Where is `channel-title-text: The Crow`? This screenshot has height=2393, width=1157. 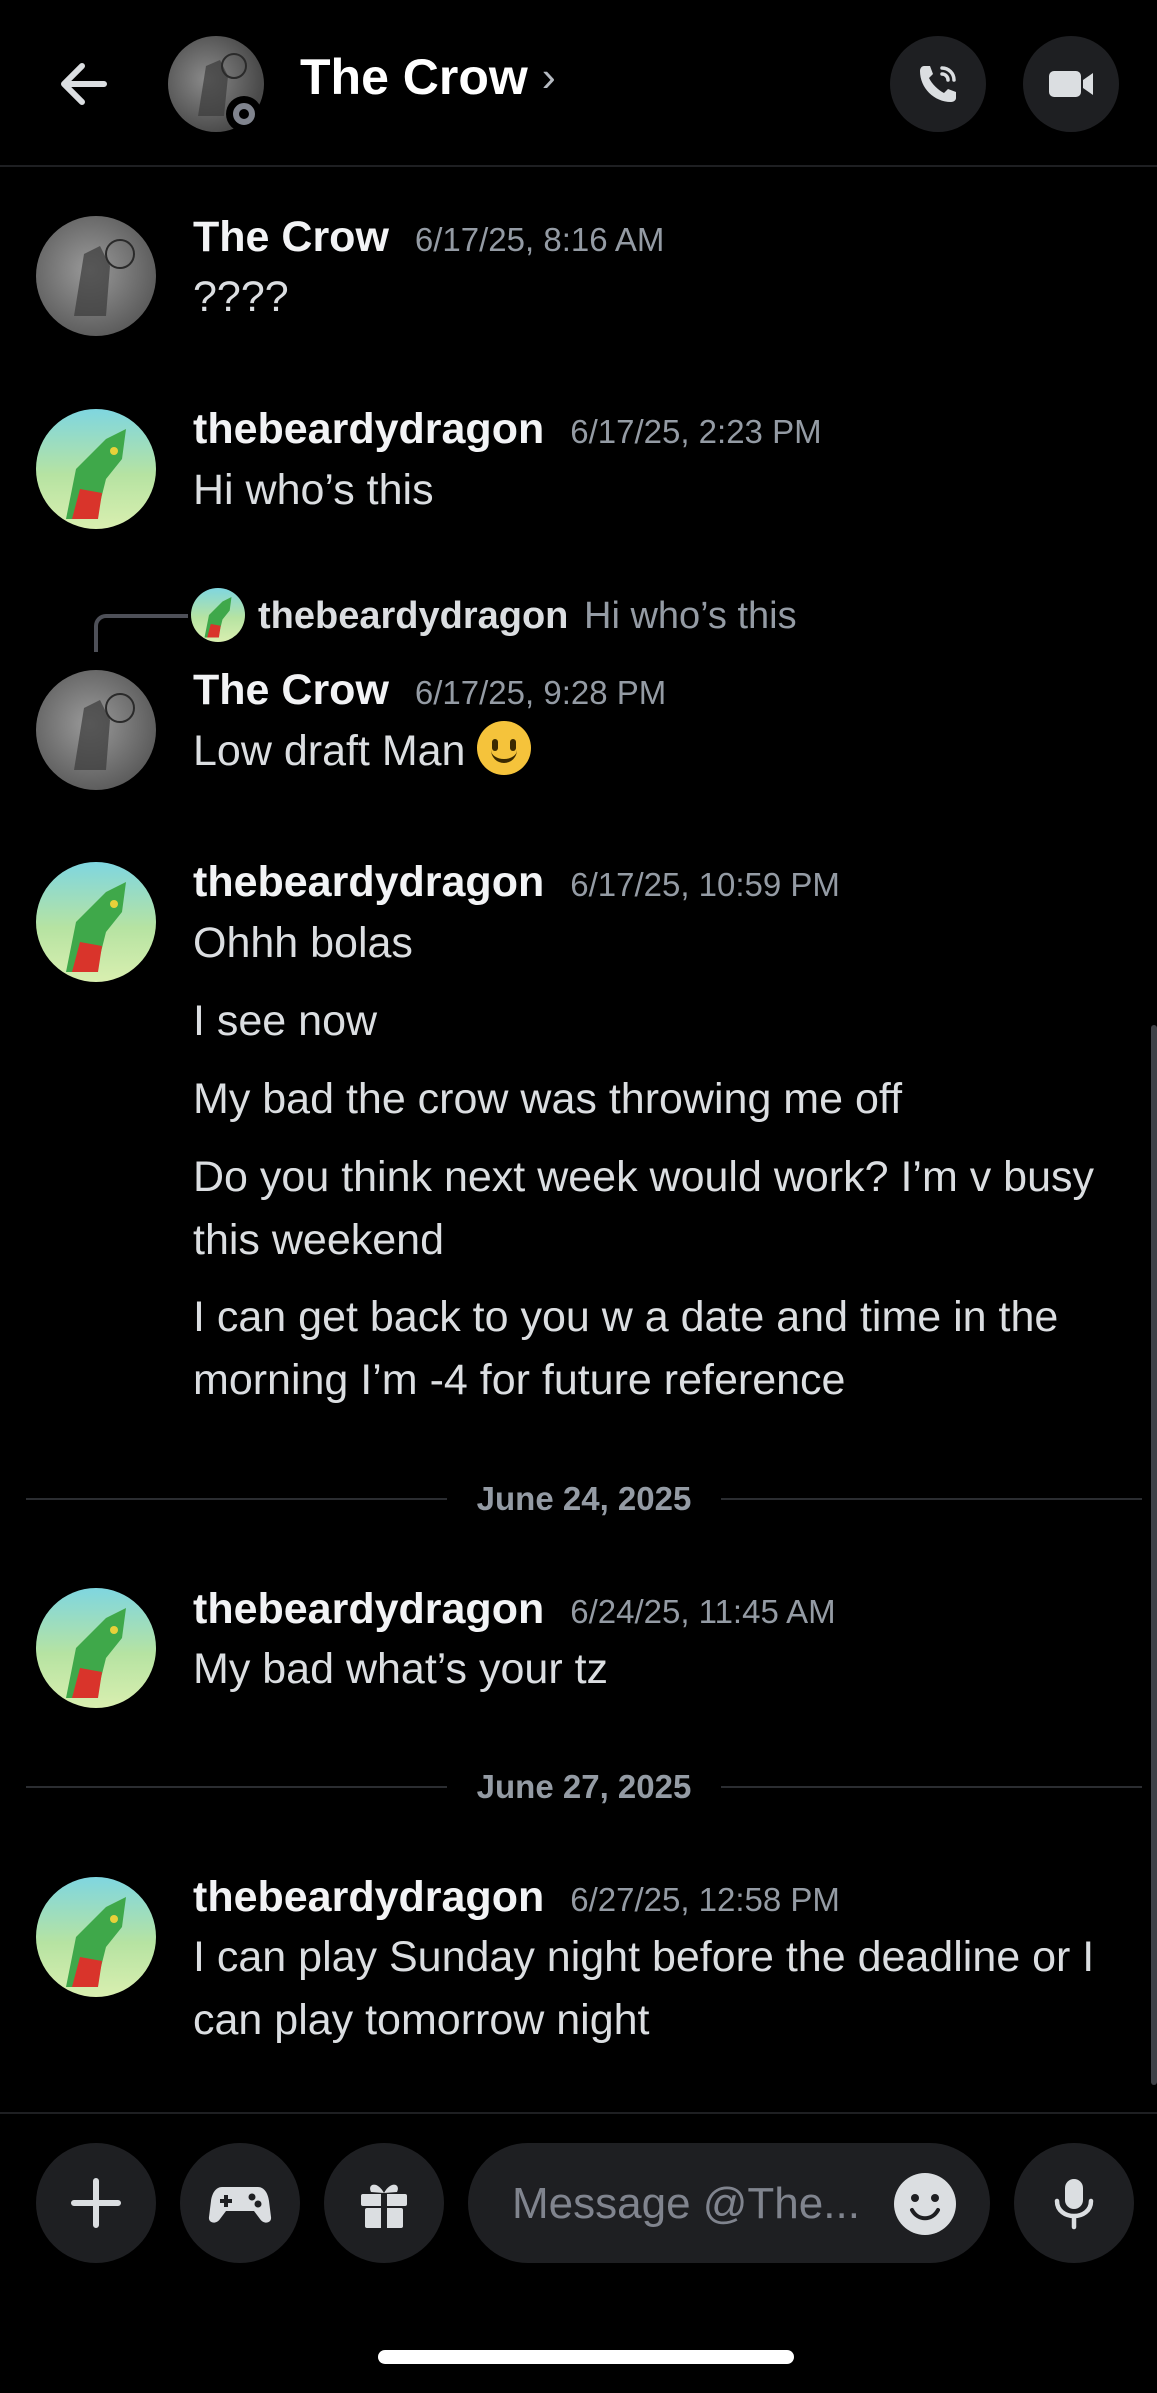 channel-title-text: The Crow is located at coordinates (414, 77).